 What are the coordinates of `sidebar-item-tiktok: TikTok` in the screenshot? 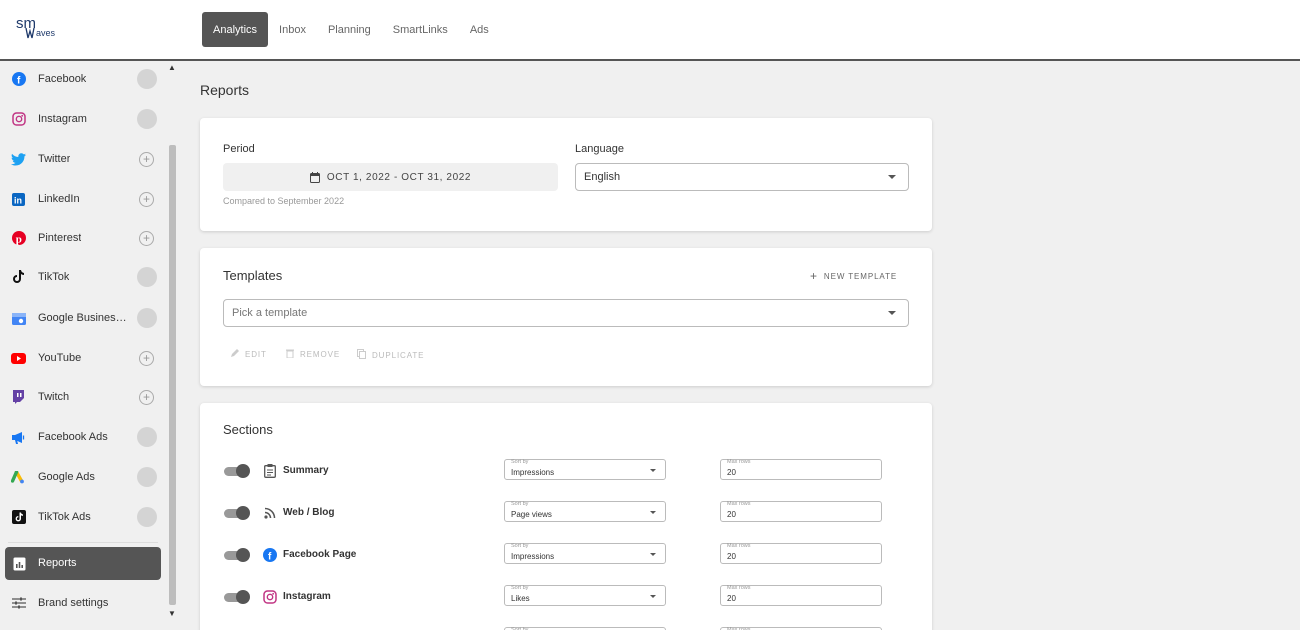 It's located at (83, 277).